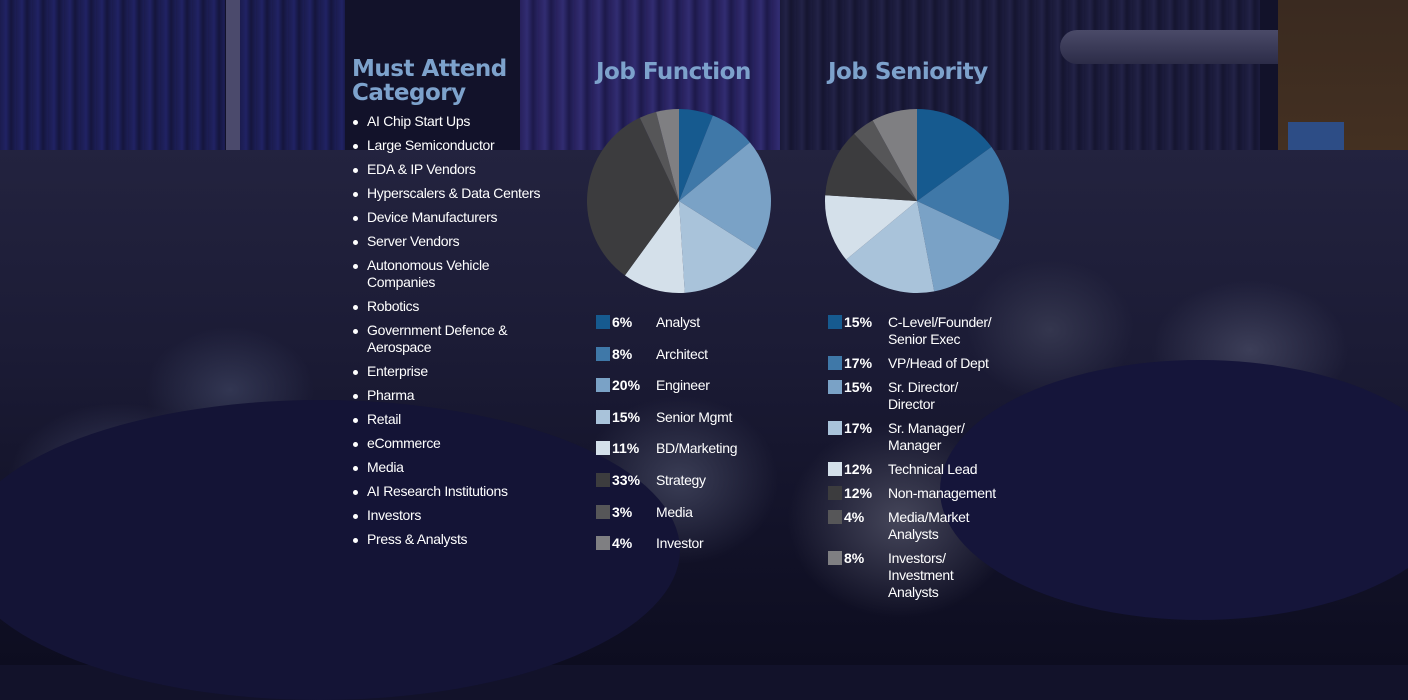 The width and height of the screenshot is (1408, 700). What do you see at coordinates (452, 145) in the screenshot?
I see `category-item: Large Semiconductor` at bounding box center [452, 145].